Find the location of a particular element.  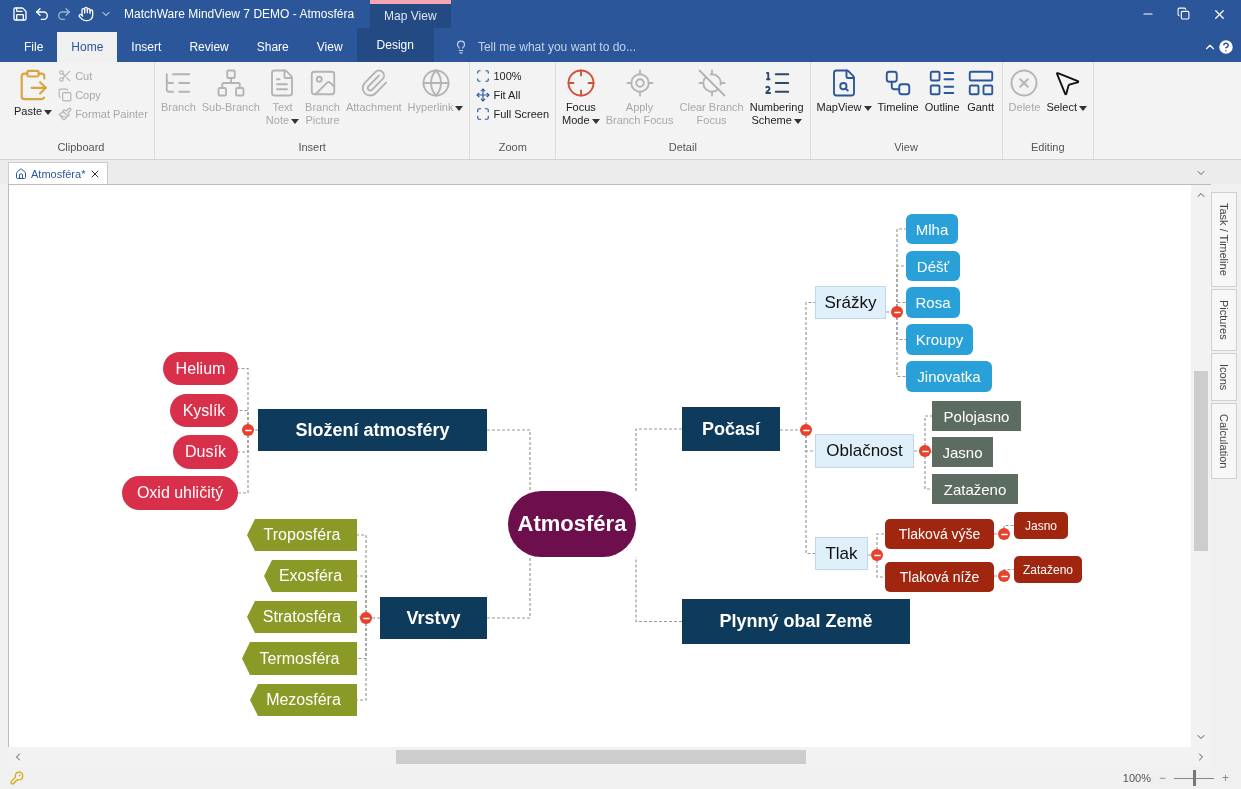

scissors-icon is located at coordinates (65, 76).